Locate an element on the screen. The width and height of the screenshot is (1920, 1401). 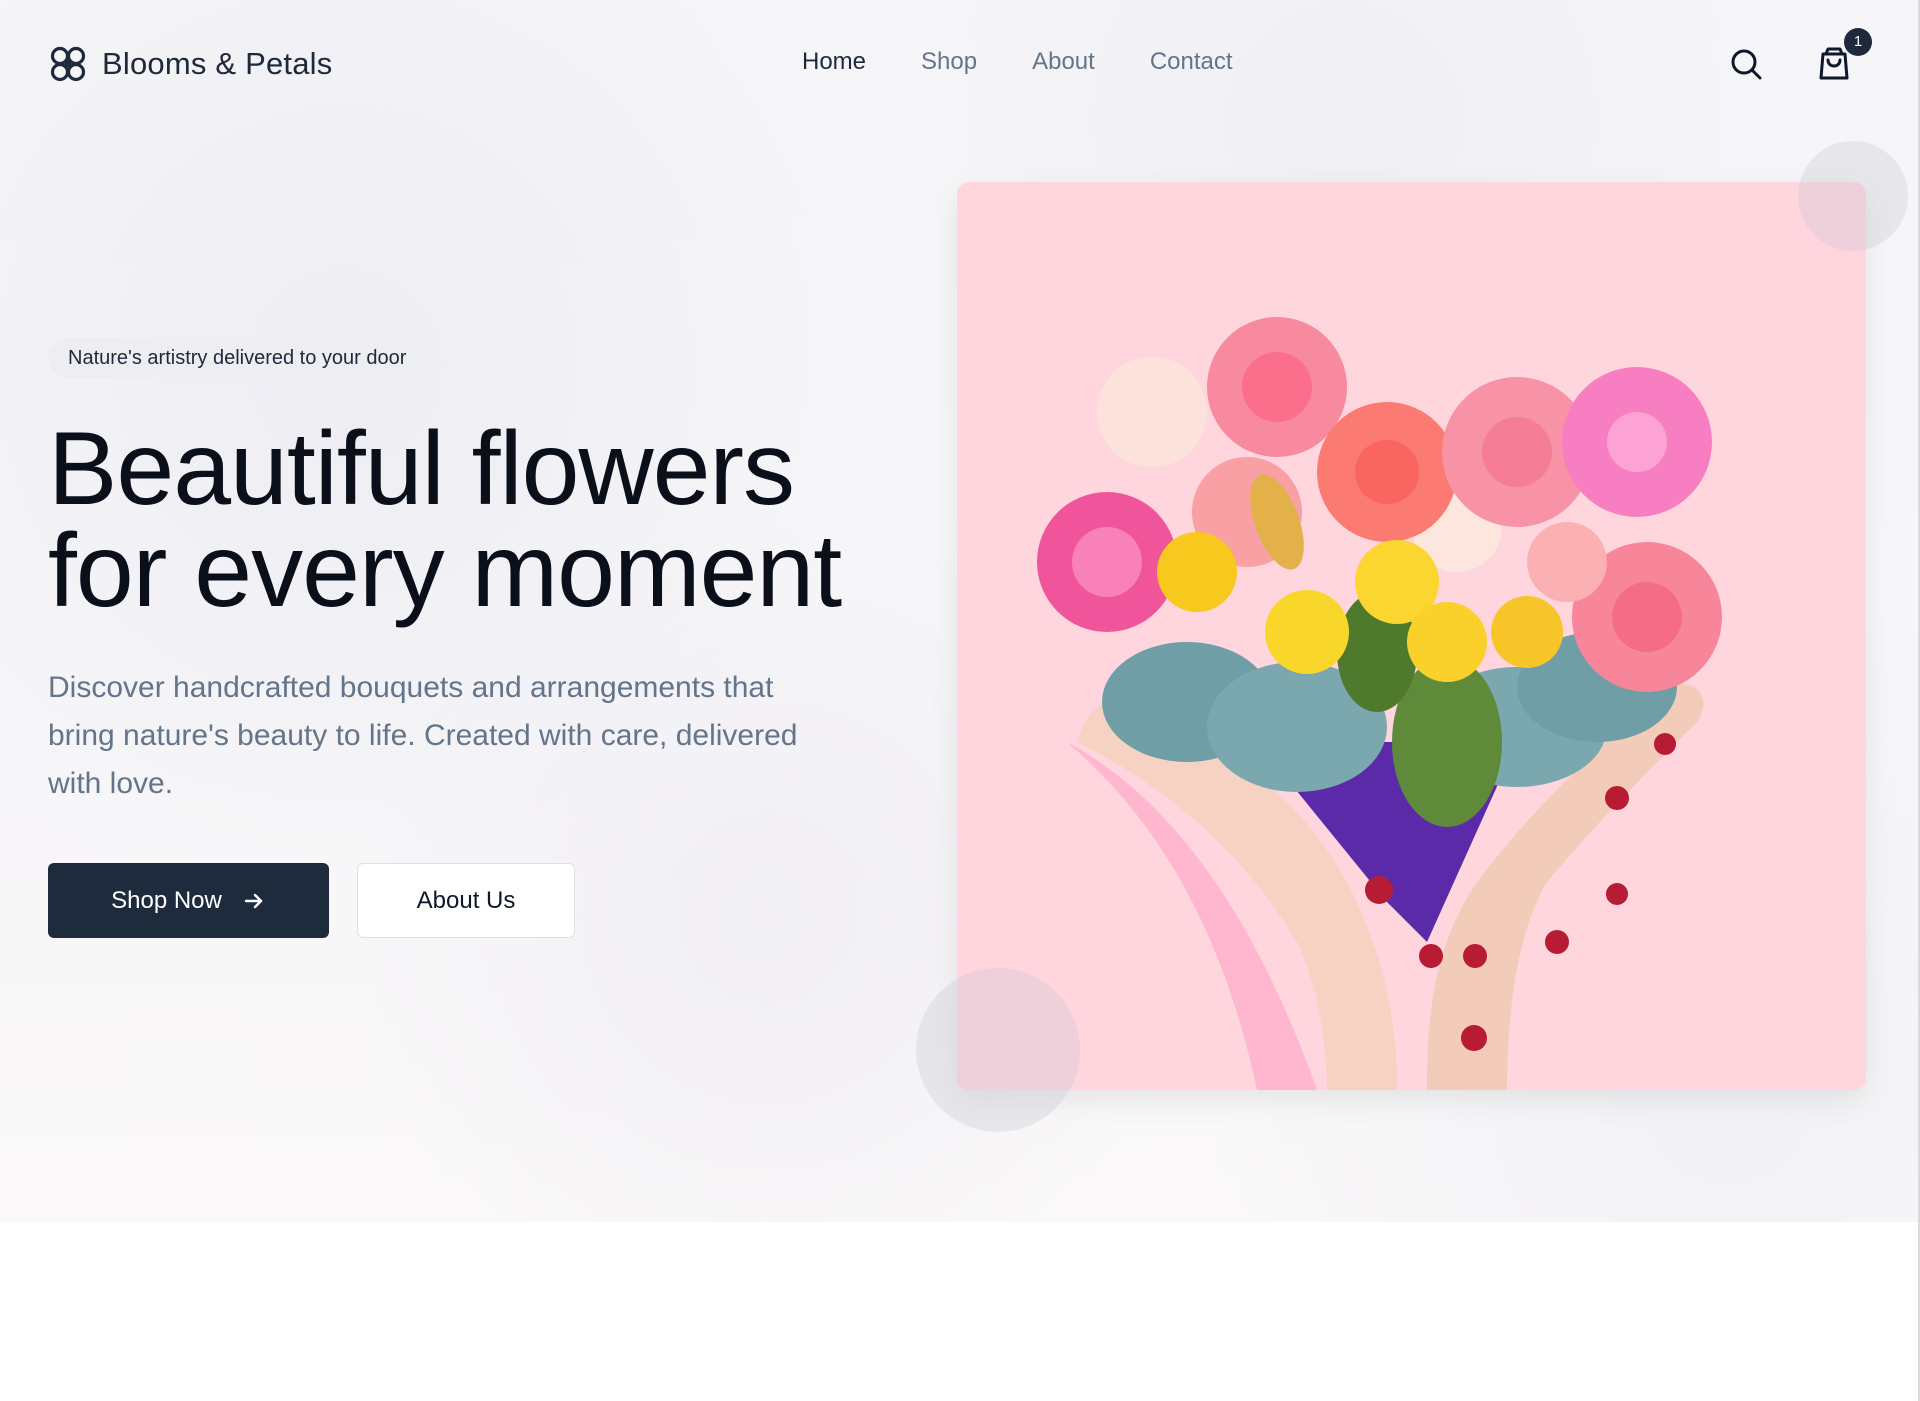
shop-now-button: Shop Now is located at coordinates (188, 900).